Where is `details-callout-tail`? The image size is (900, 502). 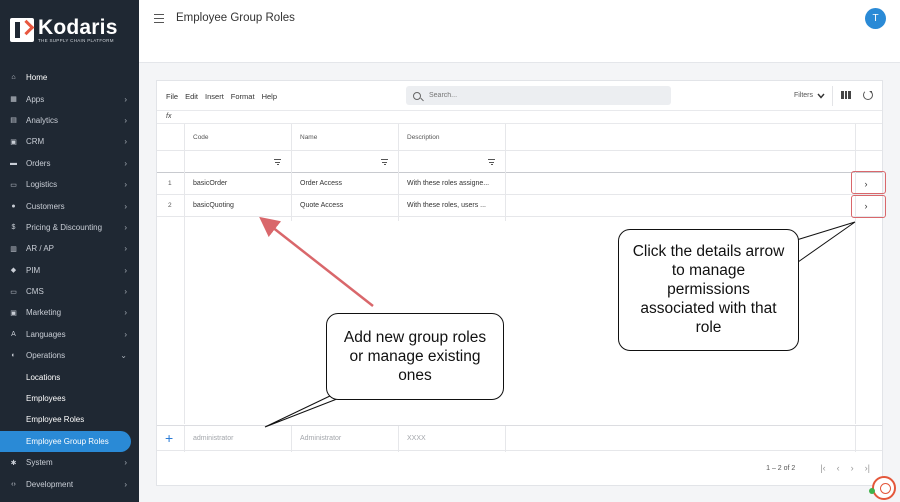
details-callout-tail is located at coordinates (822, 242).